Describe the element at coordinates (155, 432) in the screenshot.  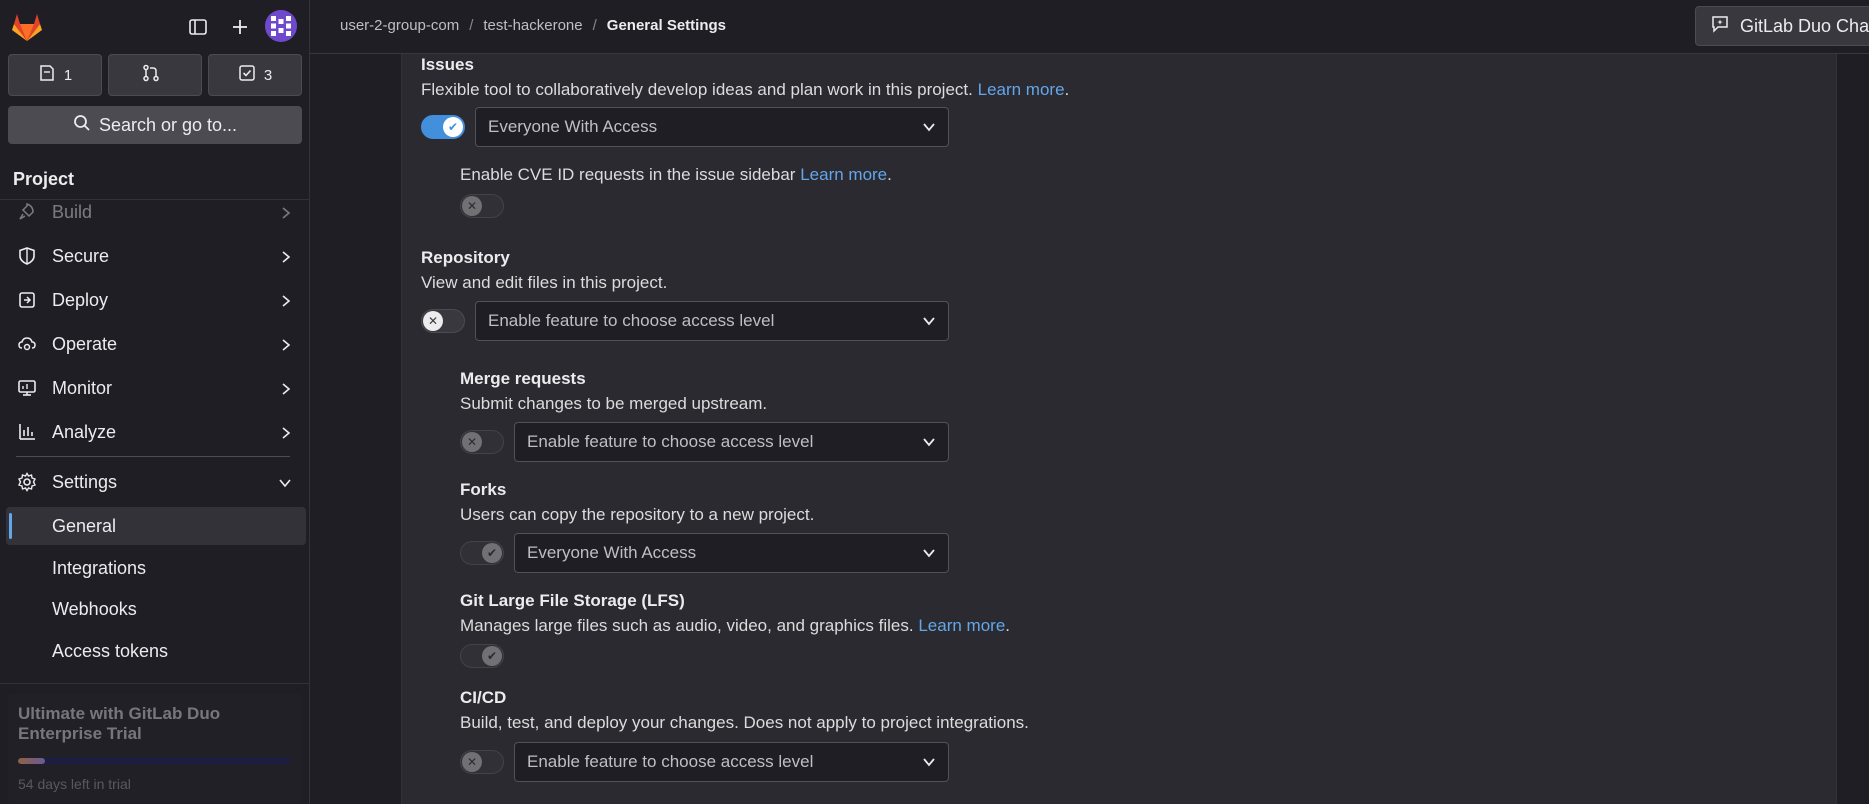
I see `sidebar-item-analyze: Analyze` at that location.